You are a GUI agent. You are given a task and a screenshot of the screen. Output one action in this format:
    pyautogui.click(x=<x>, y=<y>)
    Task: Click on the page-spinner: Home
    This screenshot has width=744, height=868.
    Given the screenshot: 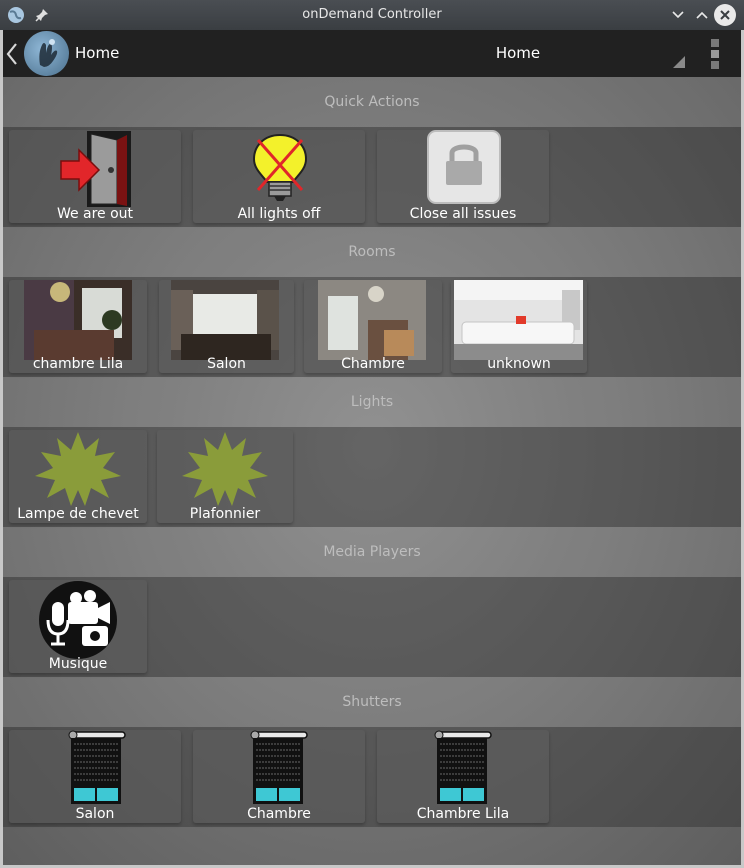 What is the action you would take?
    pyautogui.click(x=518, y=53)
    